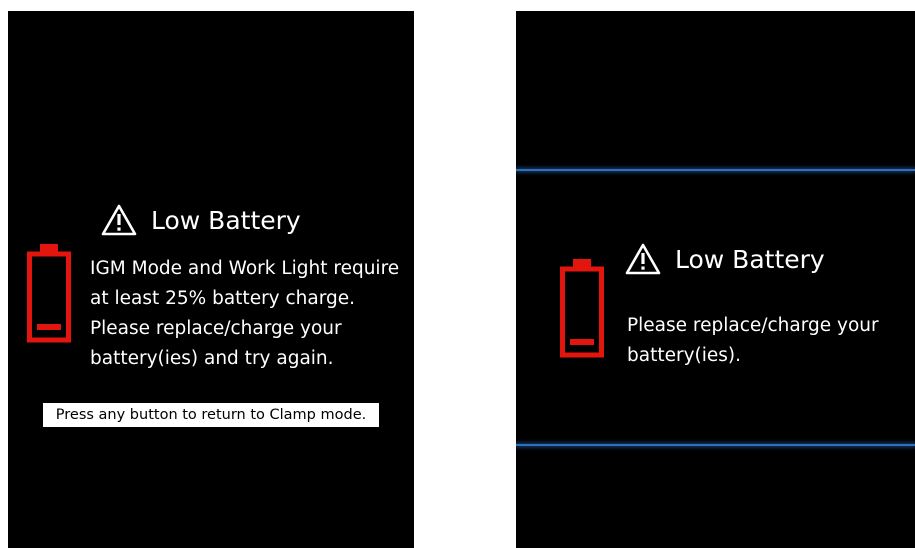 This screenshot has height=548, width=915. What do you see at coordinates (245, 268) in the screenshot?
I see `message-line: IGM Mode and Work Light require` at bounding box center [245, 268].